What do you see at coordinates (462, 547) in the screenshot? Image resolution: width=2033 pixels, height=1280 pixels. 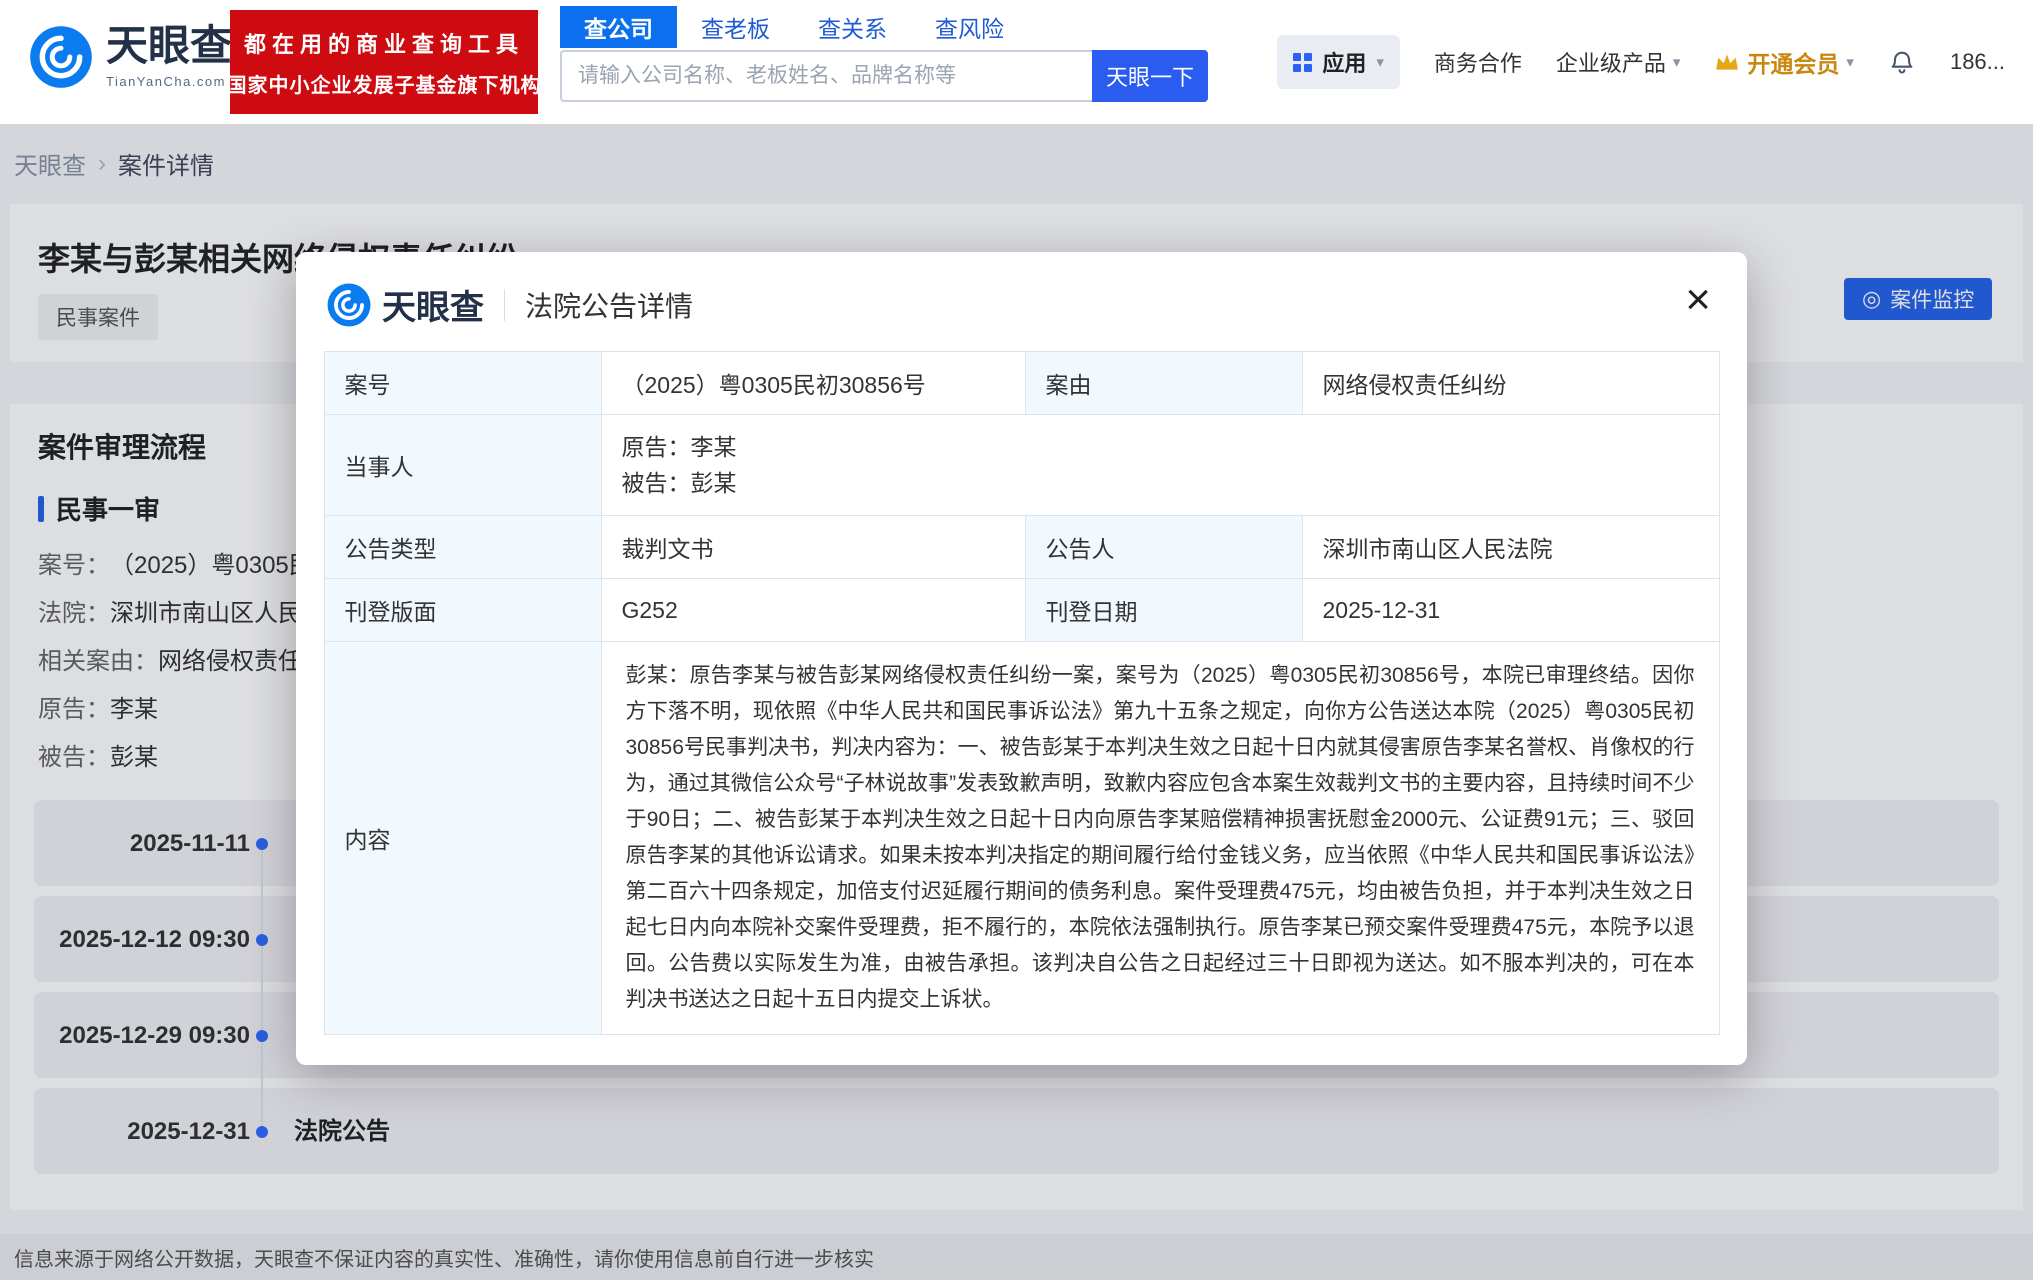 I see `label-announcement-type: 公告类型` at bounding box center [462, 547].